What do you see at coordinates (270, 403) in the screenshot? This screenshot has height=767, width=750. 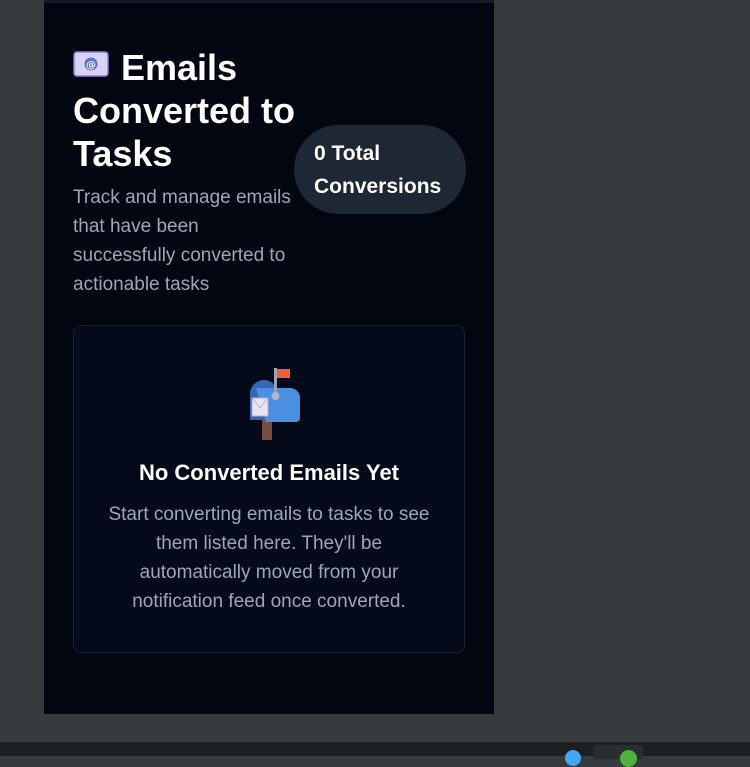 I see `mailbox-icon` at bounding box center [270, 403].